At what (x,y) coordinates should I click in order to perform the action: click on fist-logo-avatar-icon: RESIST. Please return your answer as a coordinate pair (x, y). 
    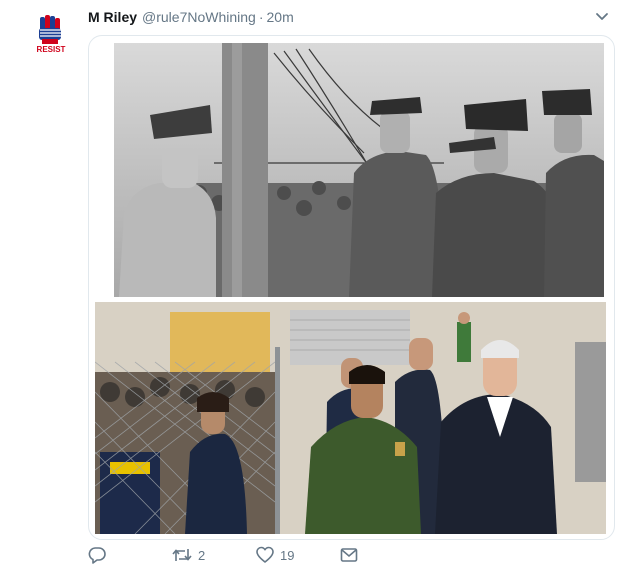
    Looking at the image, I should click on (51, 34).